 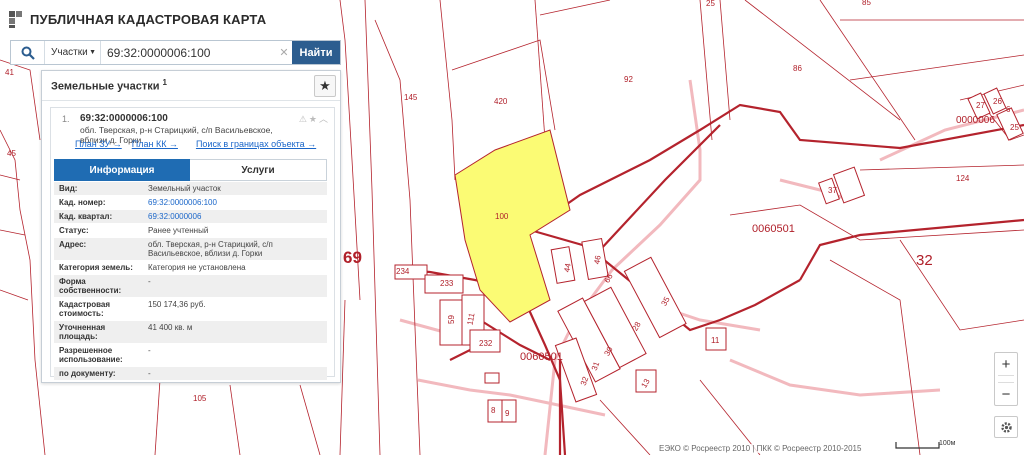 I want to click on attr-key: Кад. квартал:, so click(x=86, y=216).